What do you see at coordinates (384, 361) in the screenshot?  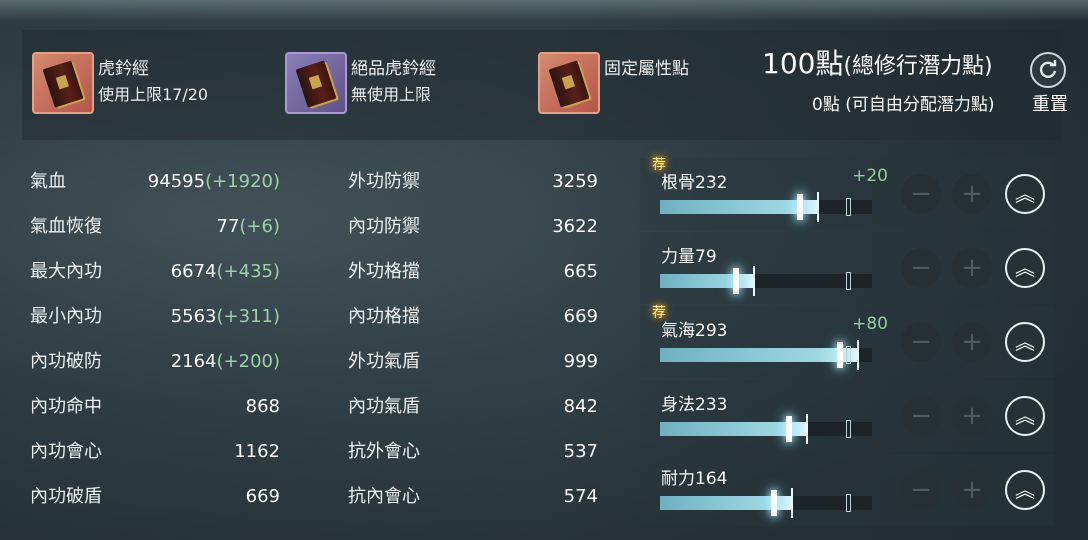 I see `stat-label: 外功氣盾` at bounding box center [384, 361].